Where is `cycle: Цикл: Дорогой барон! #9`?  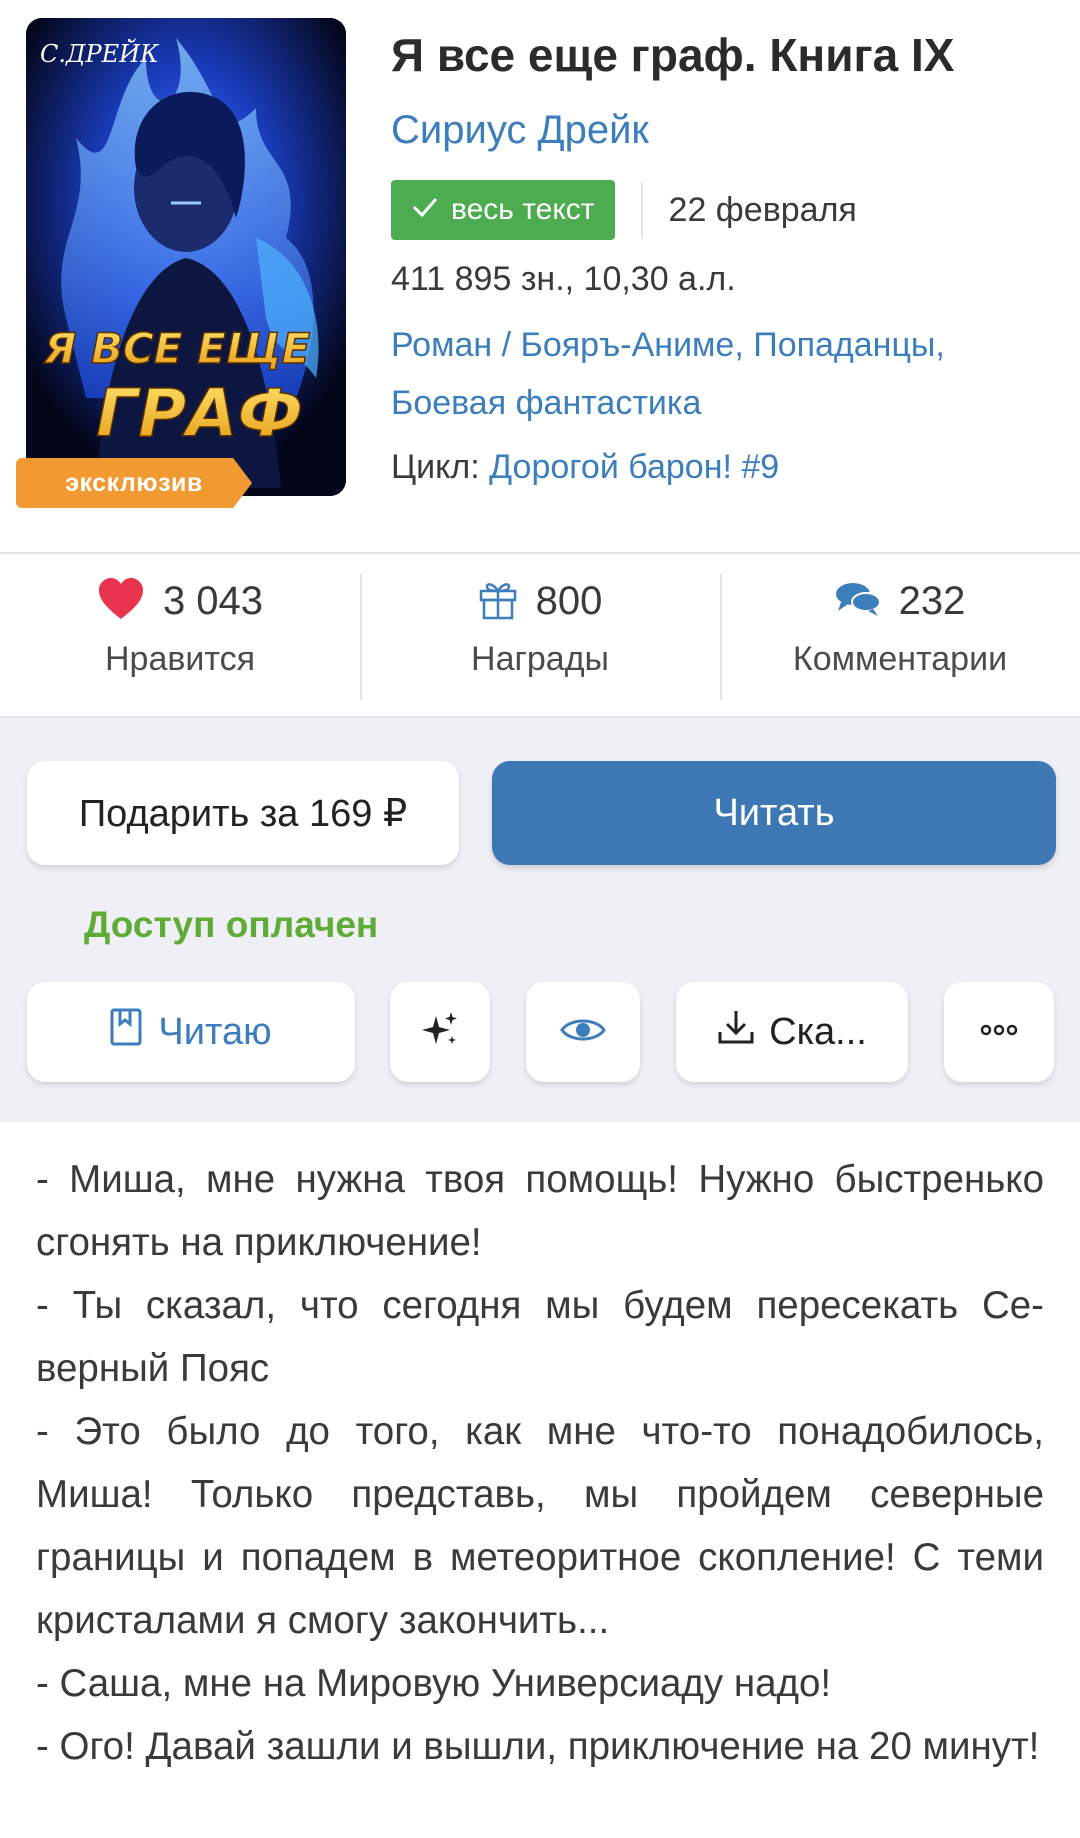 cycle: Цикл: Дорогой барон! #9 is located at coordinates (726, 467).